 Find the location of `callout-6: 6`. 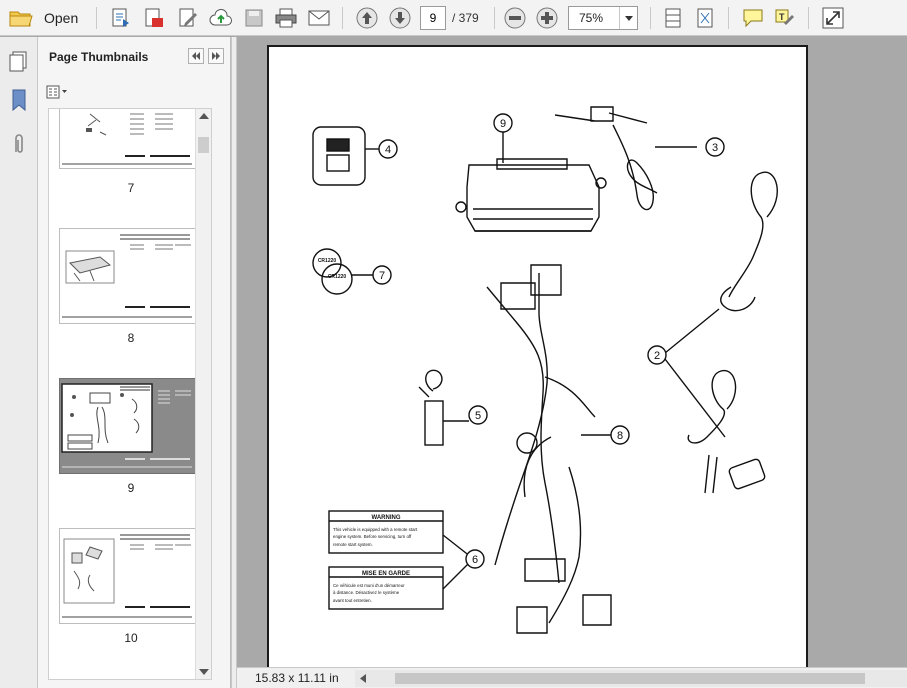

callout-6: 6 is located at coordinates (475, 559).